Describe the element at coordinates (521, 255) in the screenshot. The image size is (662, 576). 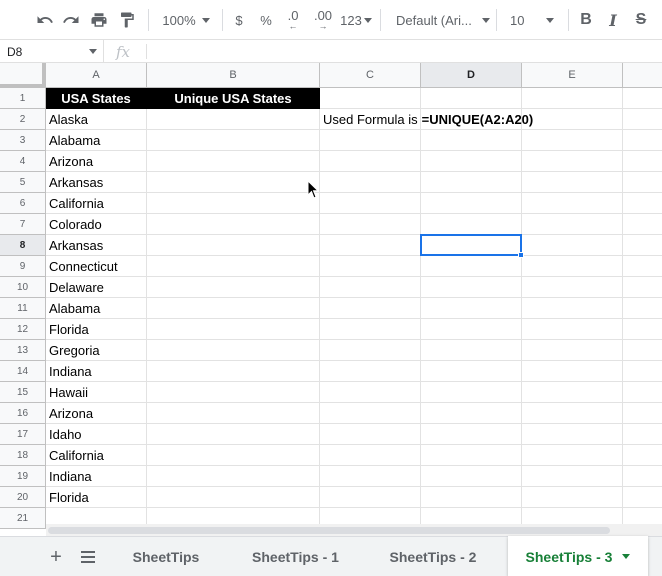
I see `fill-handle` at that location.